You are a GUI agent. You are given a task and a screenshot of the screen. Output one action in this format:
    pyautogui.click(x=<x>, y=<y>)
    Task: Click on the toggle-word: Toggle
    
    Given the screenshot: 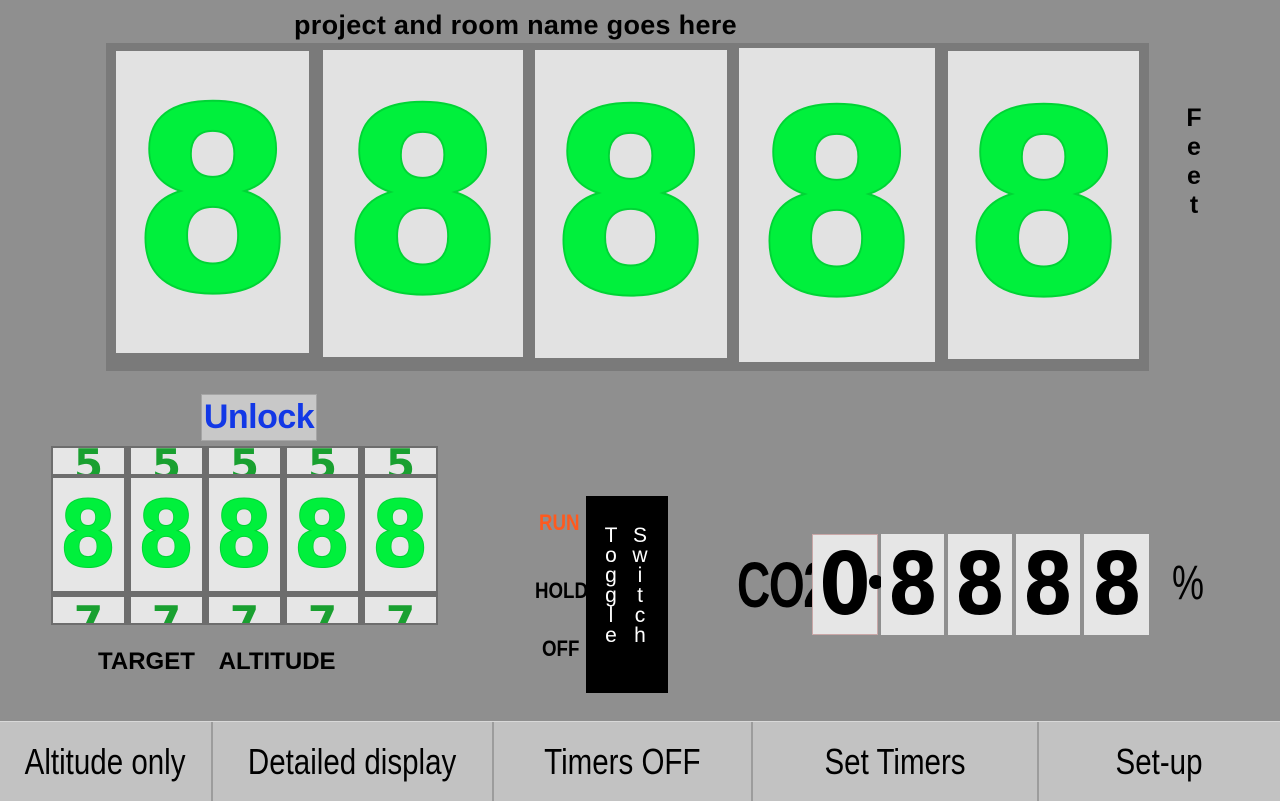 What is the action you would take?
    pyautogui.click(x=611, y=585)
    